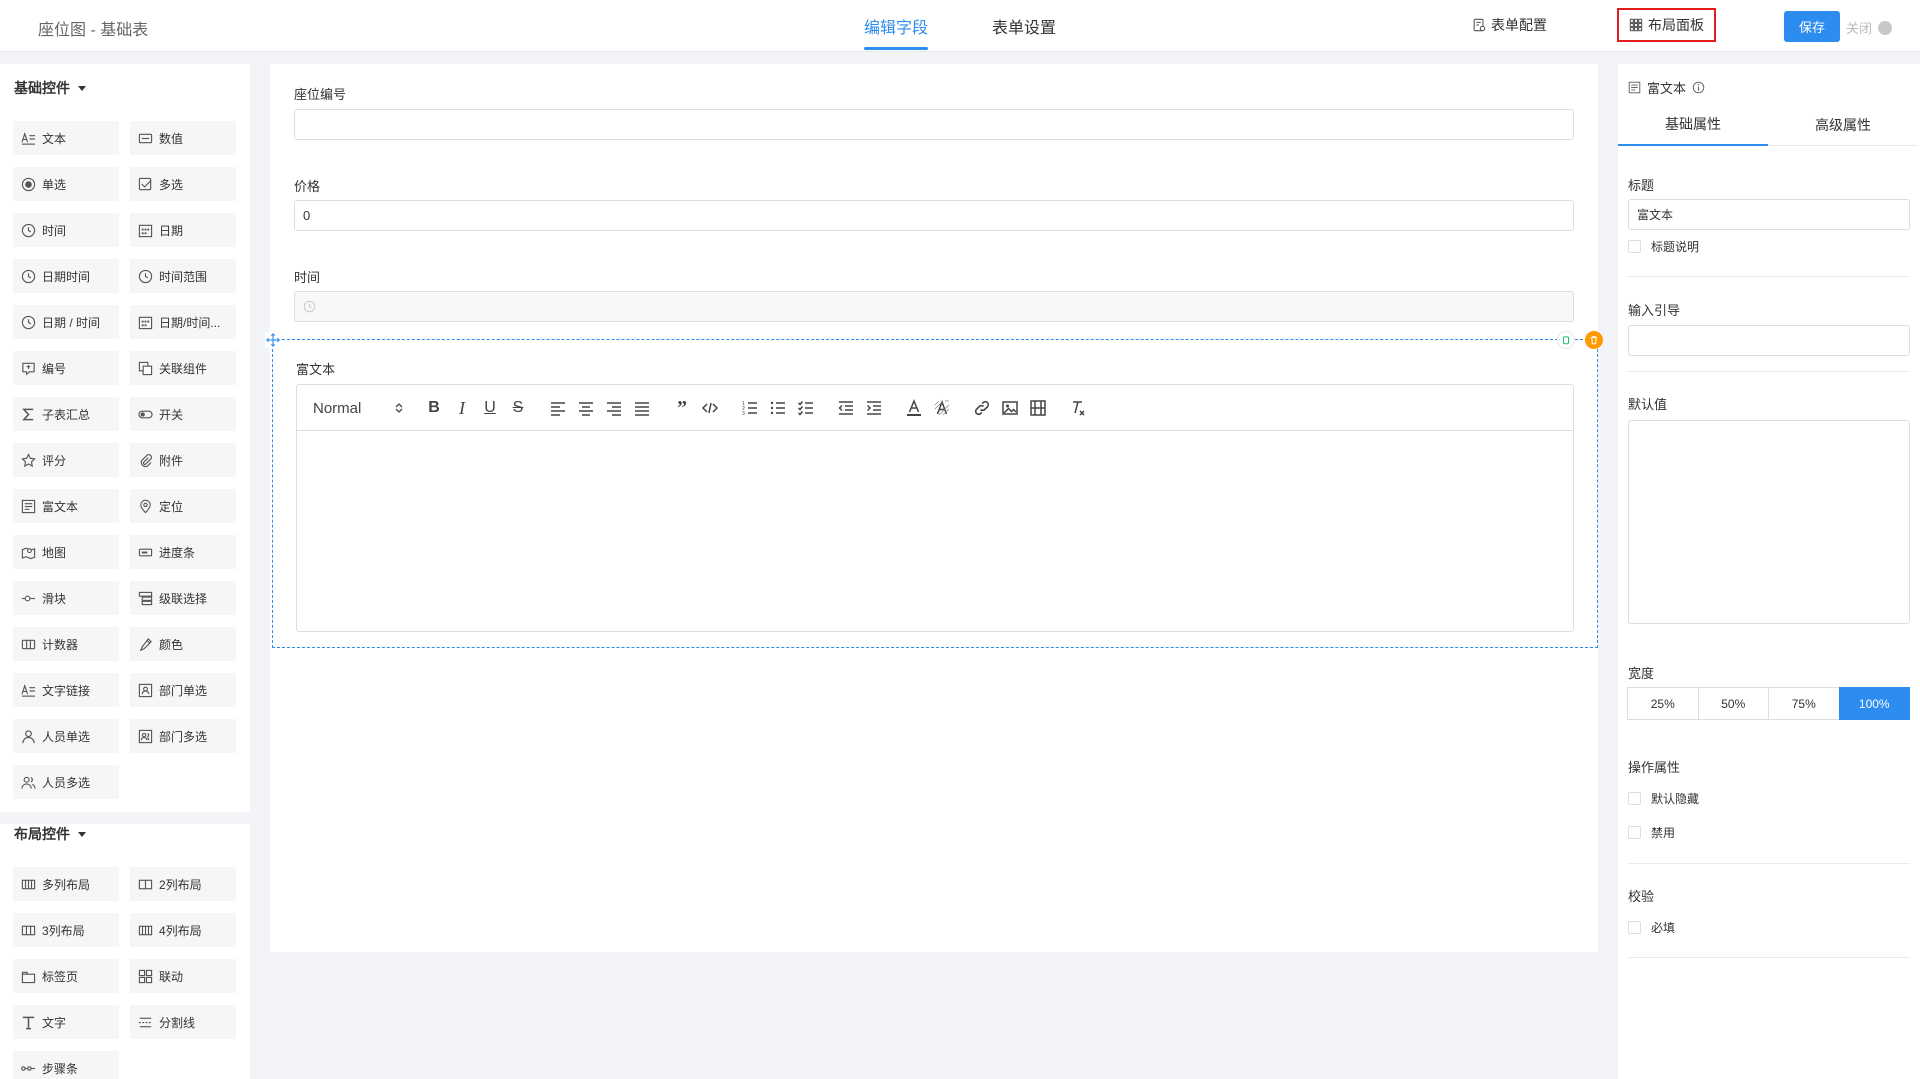 Image resolution: width=1920 pixels, height=1079 pixels. I want to click on background-color-icon, so click(942, 408).